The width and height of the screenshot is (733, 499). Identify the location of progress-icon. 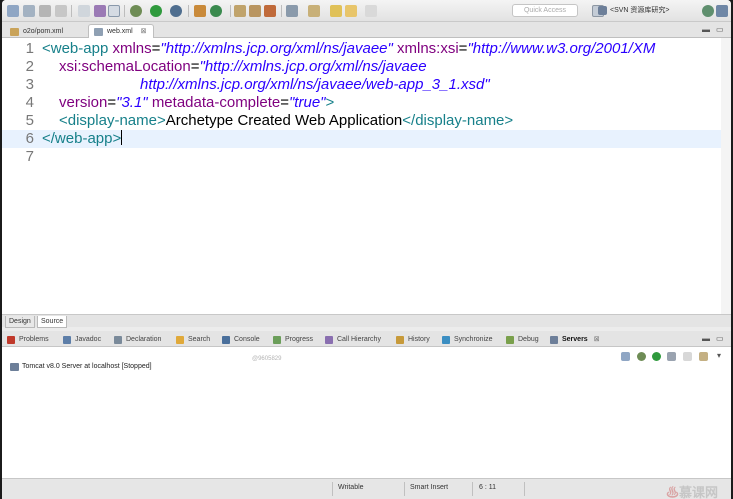
(277, 340).